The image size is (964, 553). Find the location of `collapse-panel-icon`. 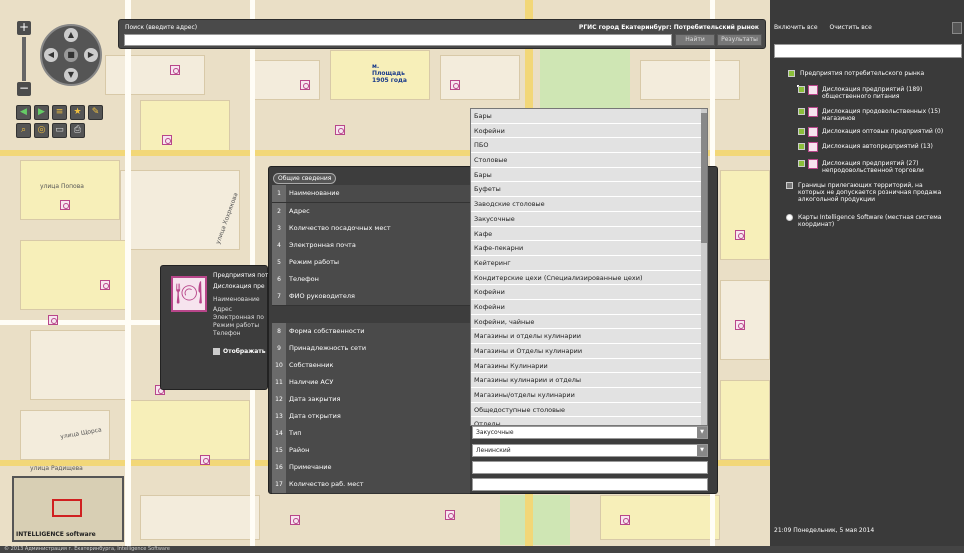

collapse-panel-icon is located at coordinates (957, 28).